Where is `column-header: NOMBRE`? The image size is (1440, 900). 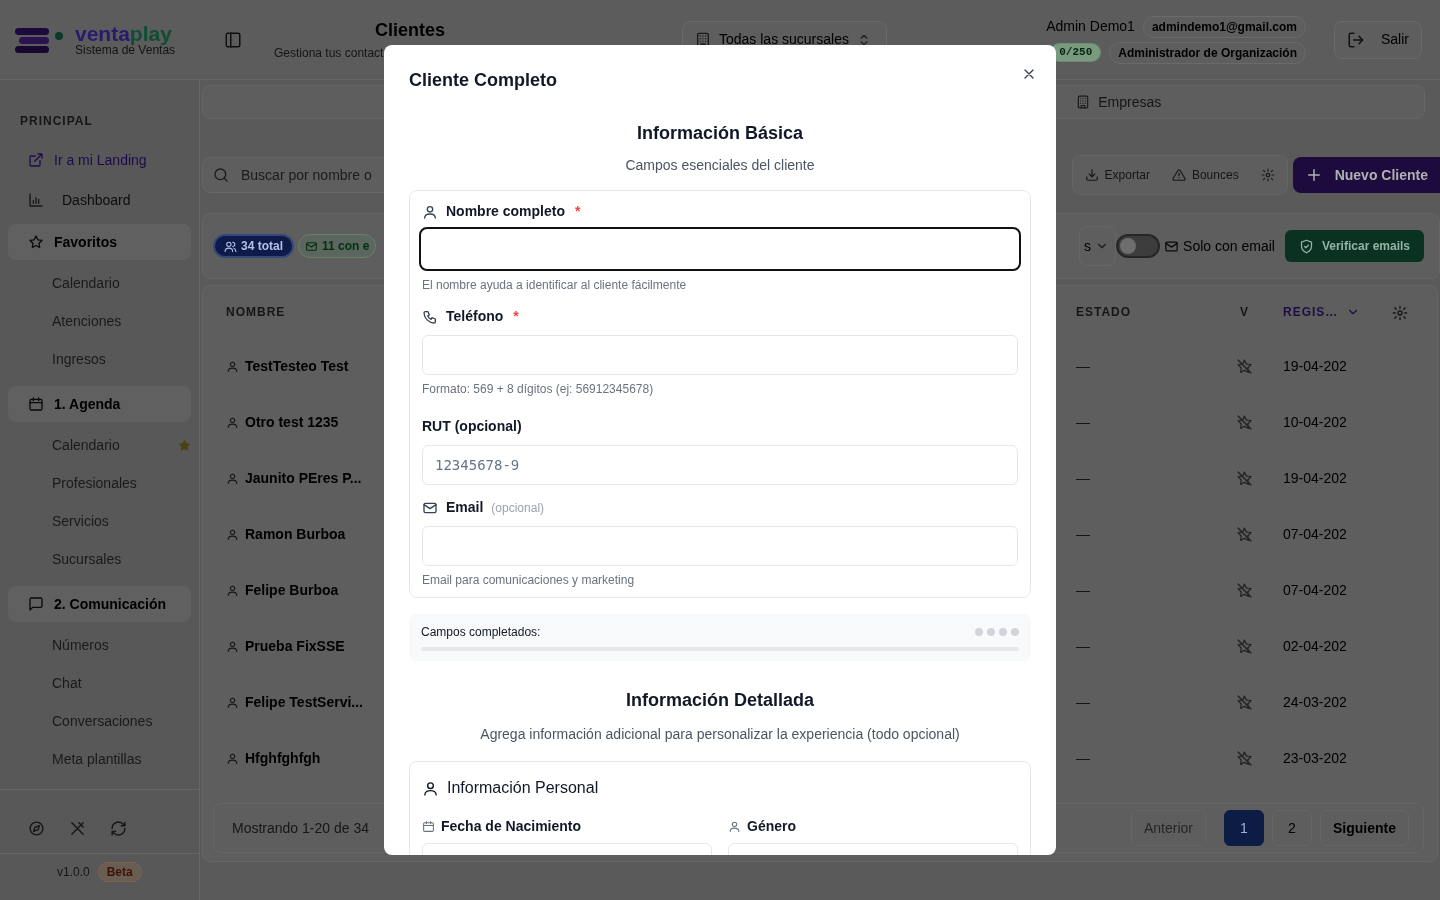
column-header: NOMBRE is located at coordinates (256, 312).